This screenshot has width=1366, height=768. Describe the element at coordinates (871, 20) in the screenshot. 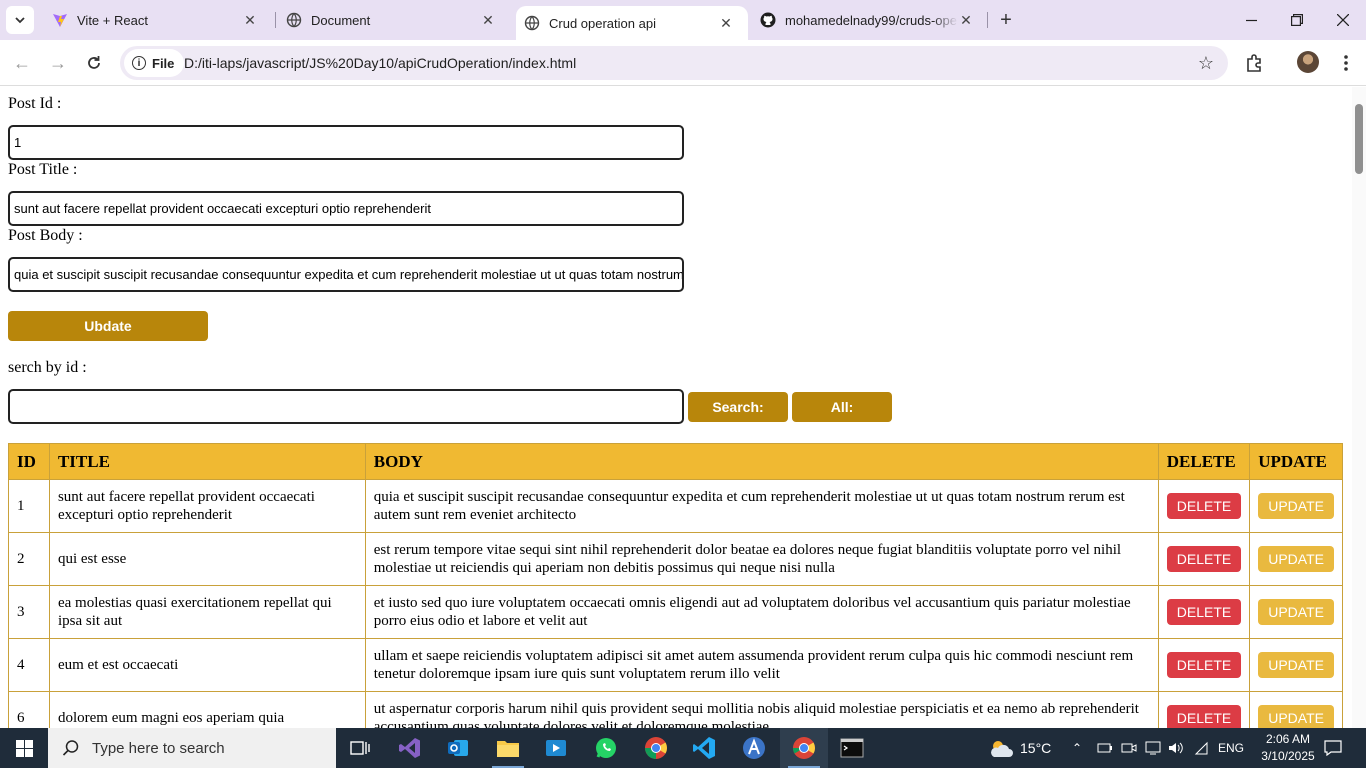

I see `tab-title: mohamedelnady99/cruds-operation` at that location.